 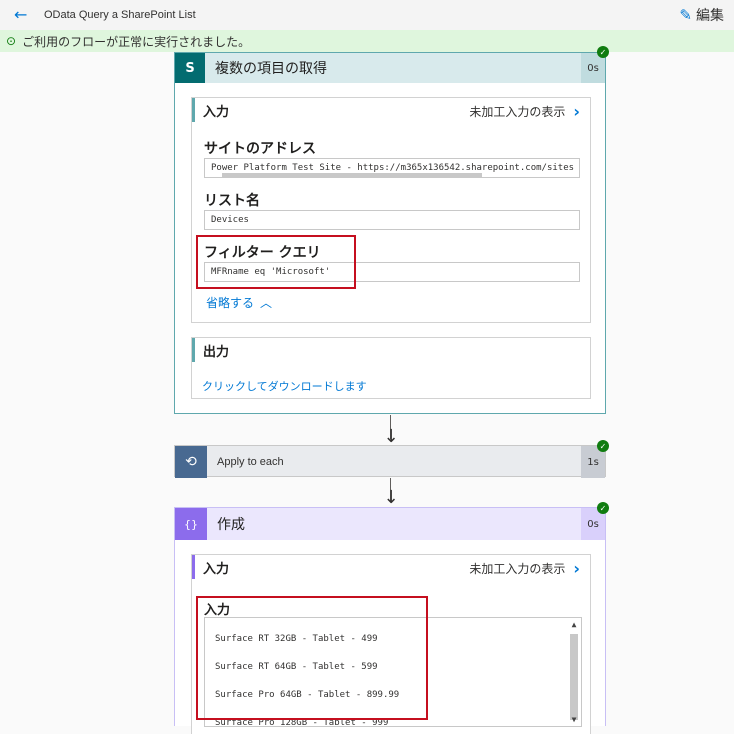 What do you see at coordinates (216, 112) in the screenshot?
I see `input-header-label: 入力` at bounding box center [216, 112].